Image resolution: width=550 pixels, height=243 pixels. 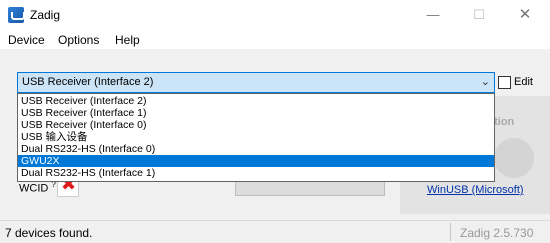 I want to click on device-select-value: USB Receiver (Interface 2), so click(x=88, y=82).